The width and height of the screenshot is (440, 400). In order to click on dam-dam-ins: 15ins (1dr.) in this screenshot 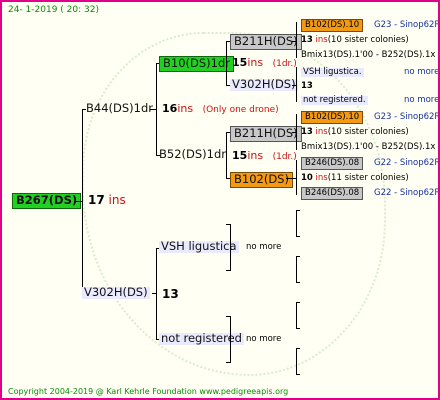, I will do `click(264, 62)`.